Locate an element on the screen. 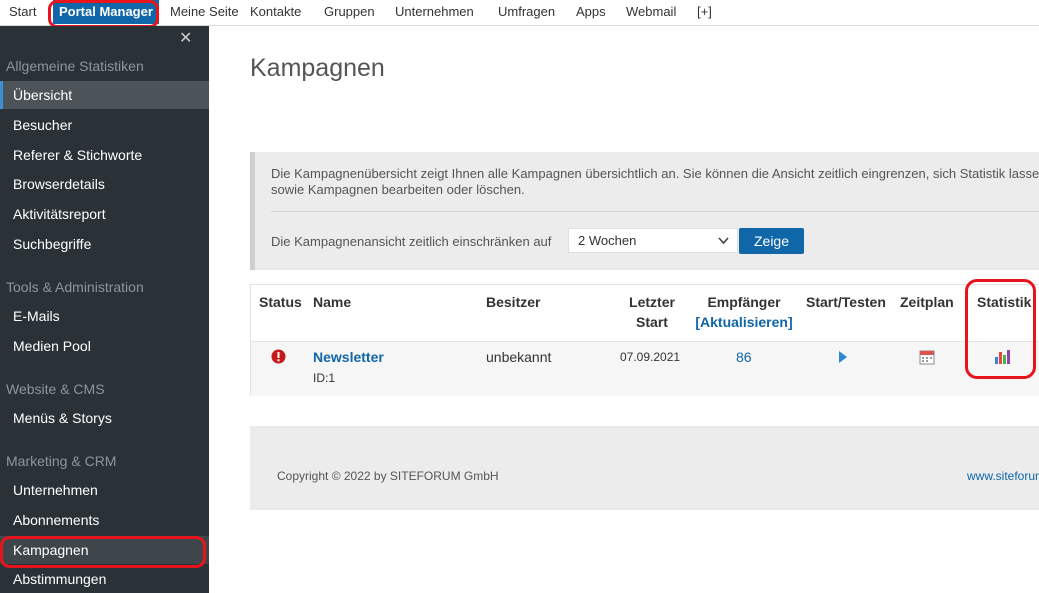  sidebar-item-abonnements: Abonnements is located at coordinates (104, 520).